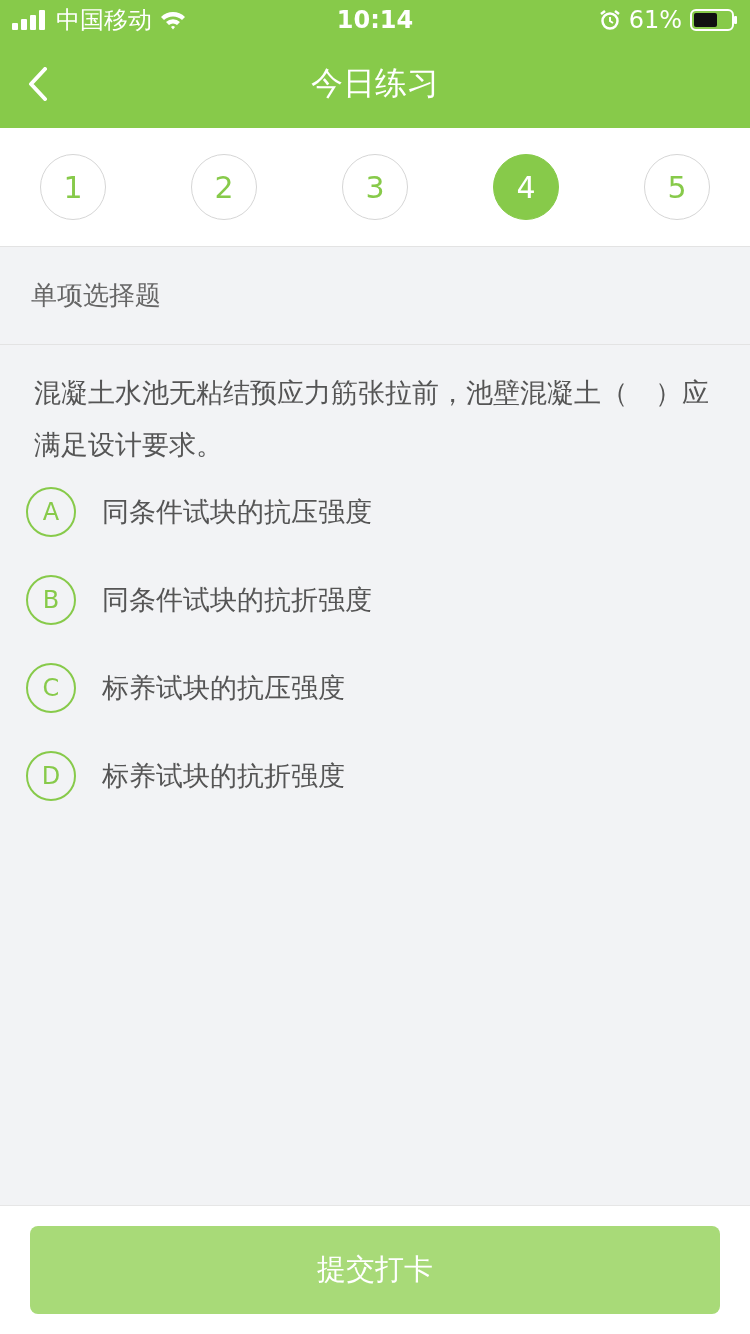 This screenshot has height=1334, width=750. What do you see at coordinates (173, 20) in the screenshot?
I see `wifi-icon` at bounding box center [173, 20].